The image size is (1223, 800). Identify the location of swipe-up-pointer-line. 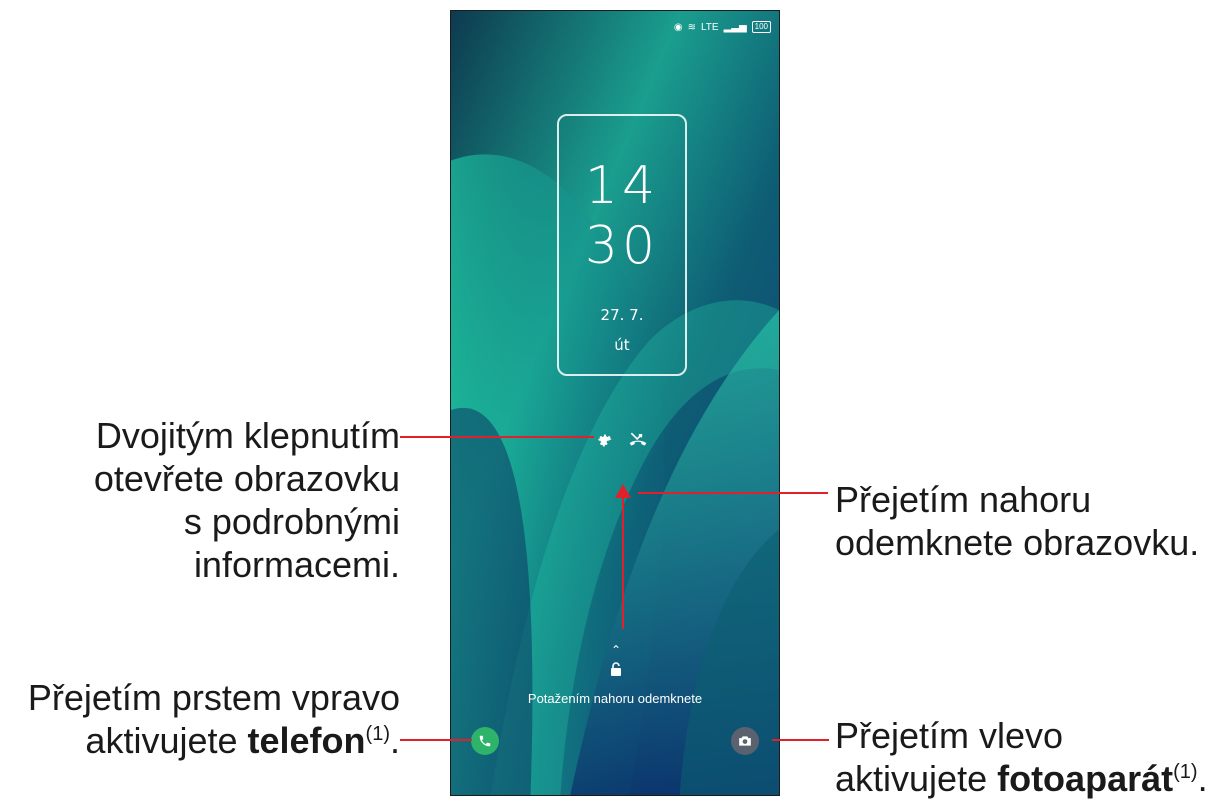
(733, 493).